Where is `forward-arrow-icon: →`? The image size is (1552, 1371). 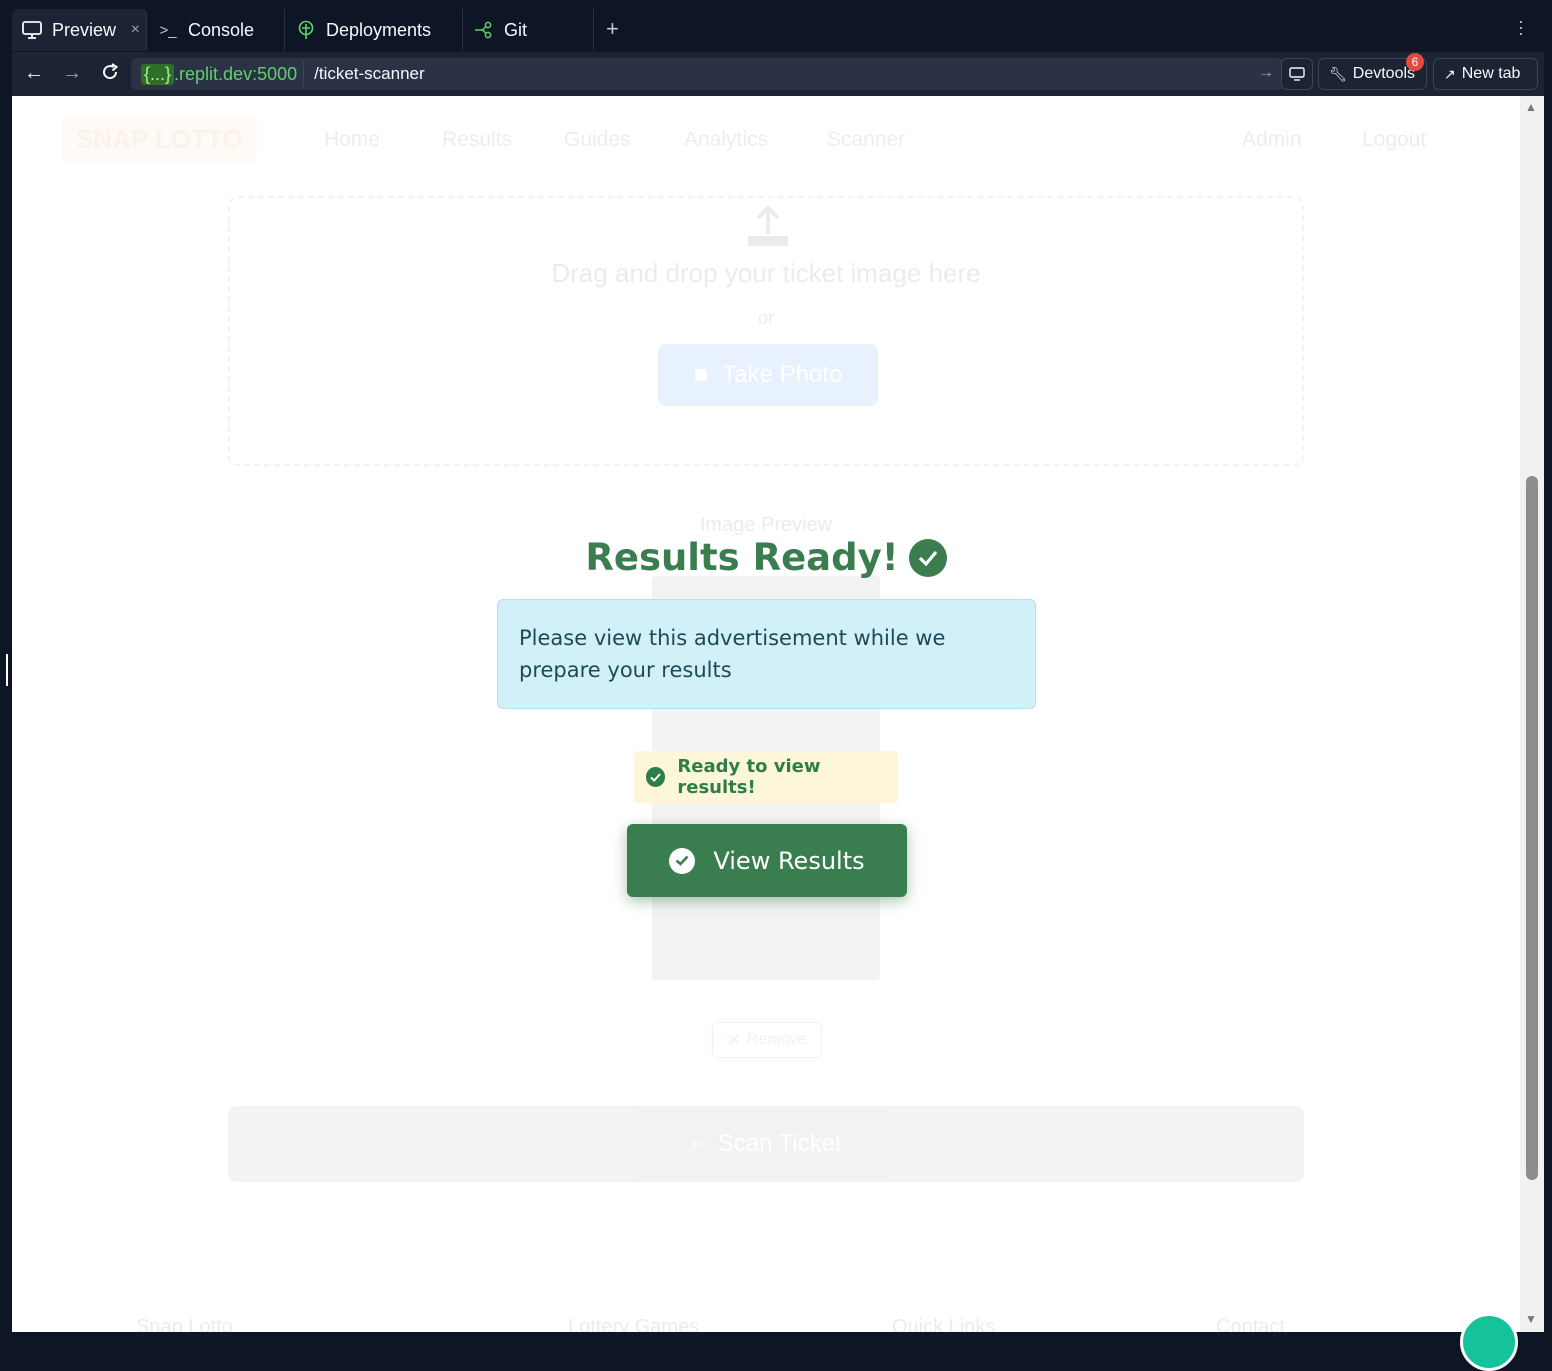
forward-arrow-icon: → is located at coordinates (72, 73).